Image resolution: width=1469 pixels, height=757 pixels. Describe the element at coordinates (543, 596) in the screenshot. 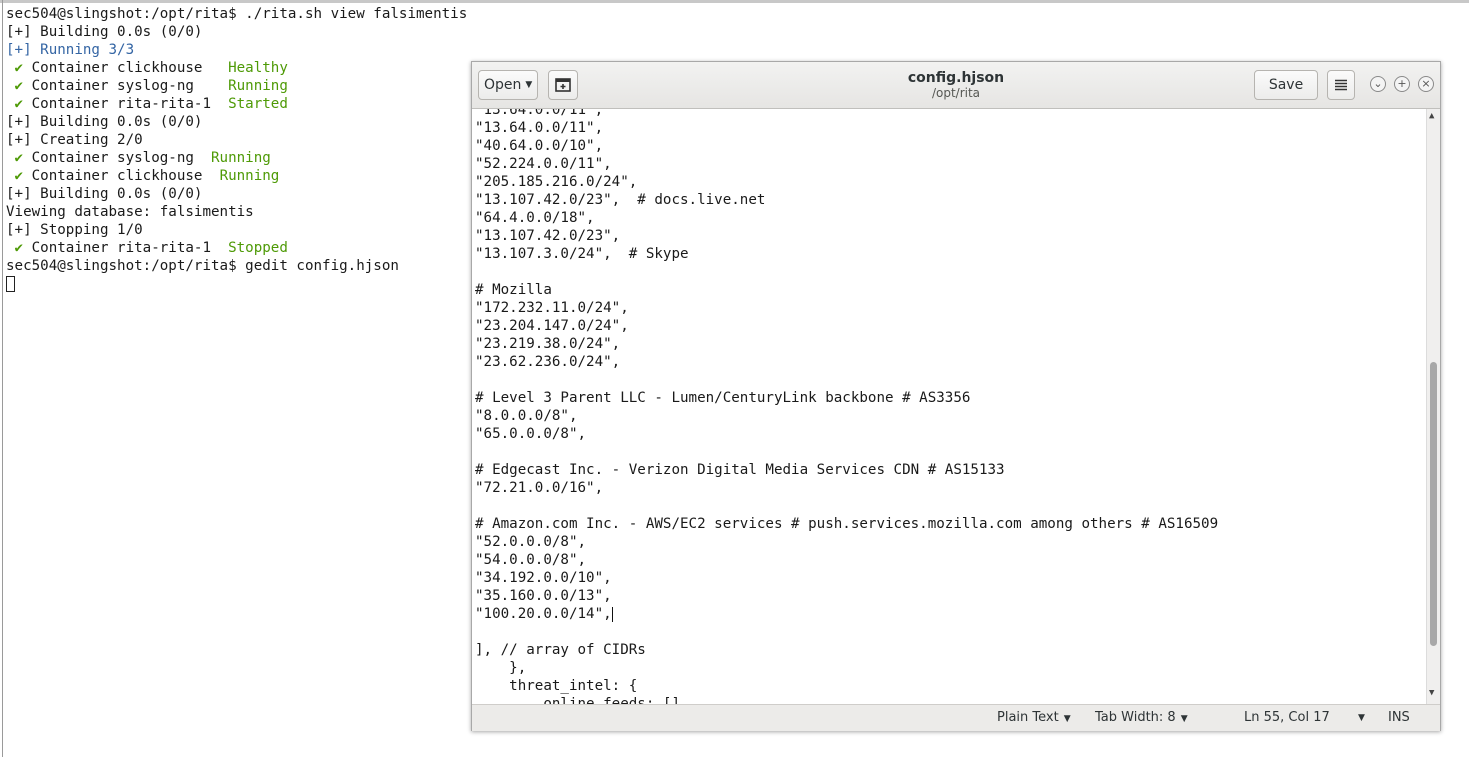

I see `code-line-text: "35.160.0.0/13",` at that location.